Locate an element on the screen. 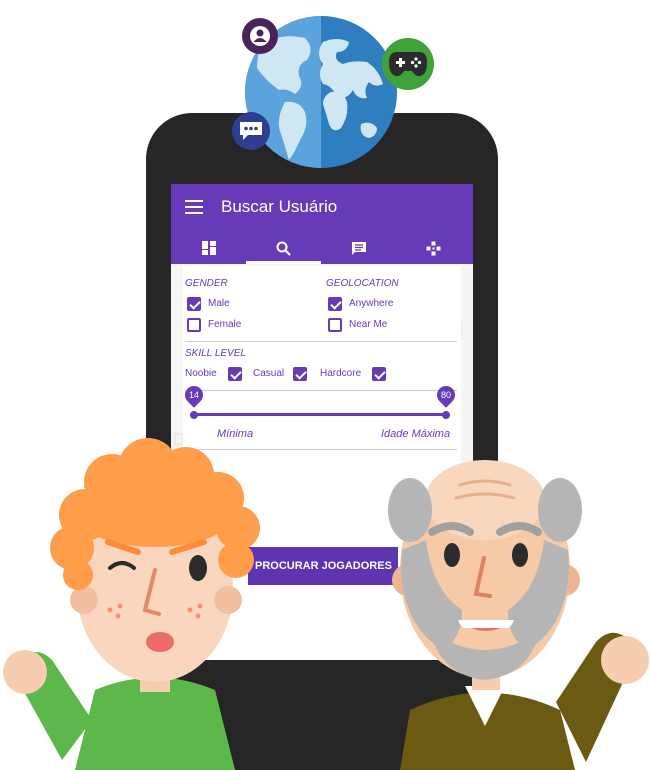 The height and width of the screenshot is (770, 650). user-icon is located at coordinates (260, 36).